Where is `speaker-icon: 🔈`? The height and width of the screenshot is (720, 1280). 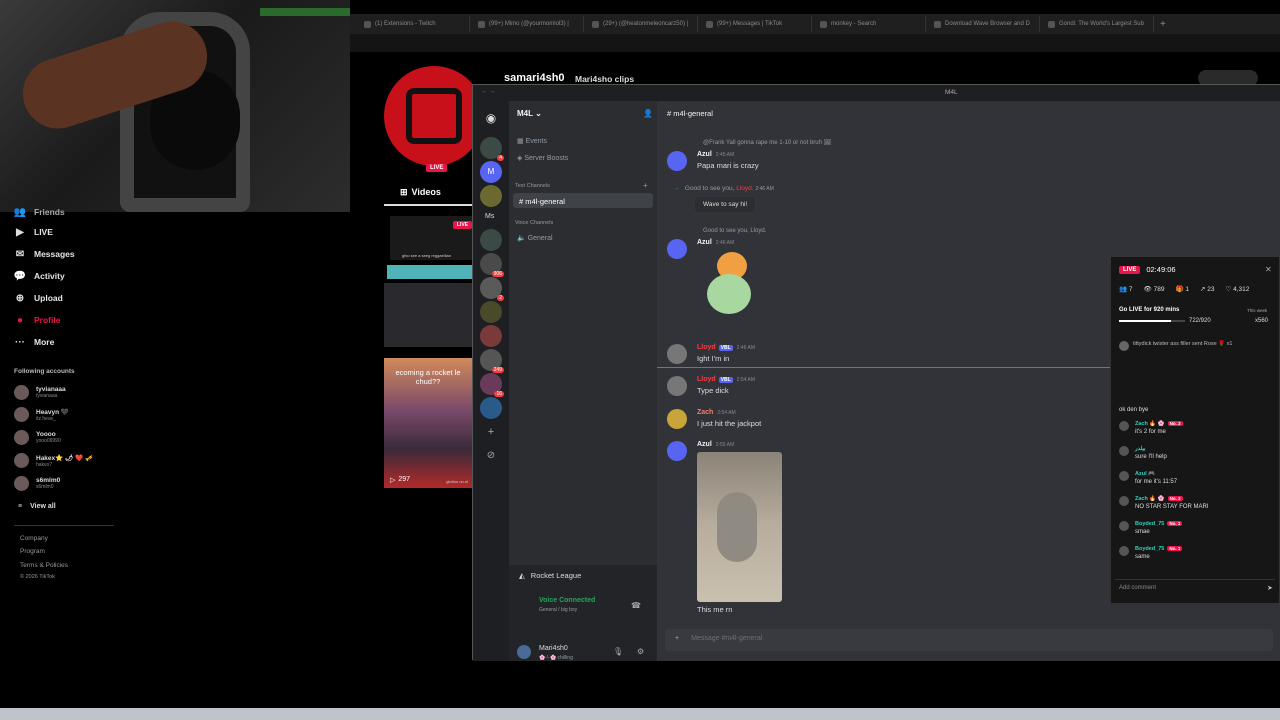
speaker-icon: 🔈 is located at coordinates (521, 238).